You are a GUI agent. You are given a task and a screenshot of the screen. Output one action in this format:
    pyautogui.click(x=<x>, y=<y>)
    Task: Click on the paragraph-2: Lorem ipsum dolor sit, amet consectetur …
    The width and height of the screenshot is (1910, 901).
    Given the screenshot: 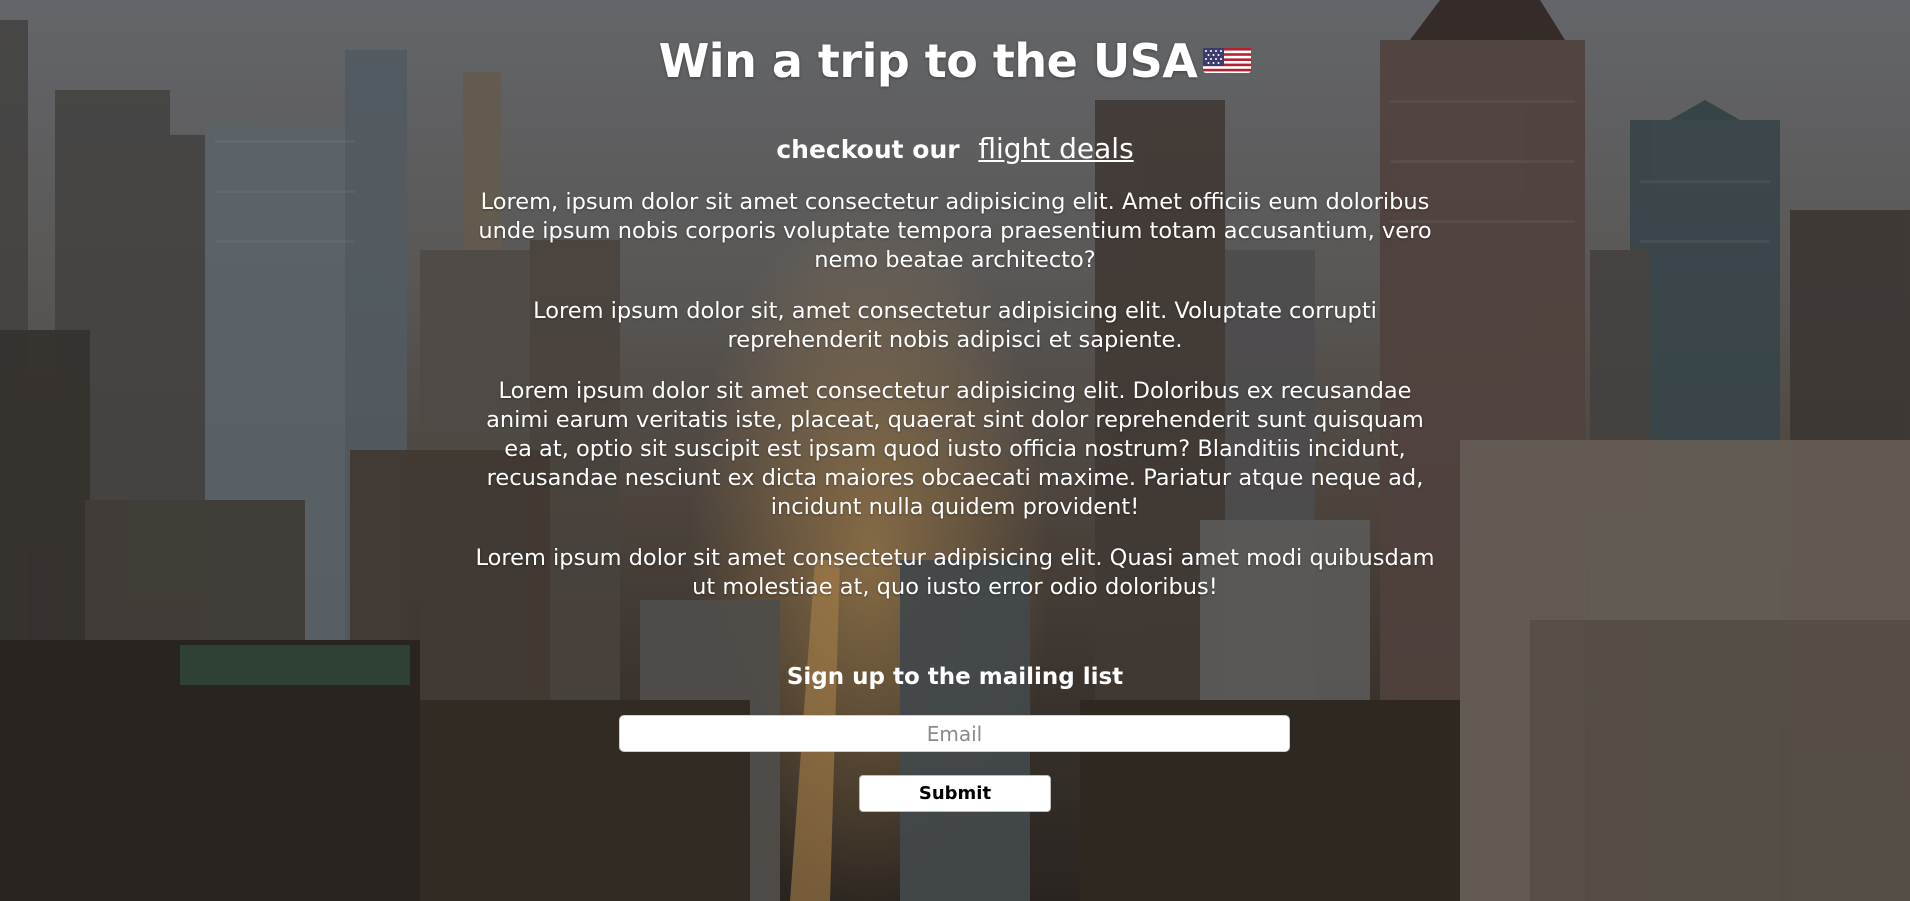 What is the action you would take?
    pyautogui.click(x=955, y=325)
    